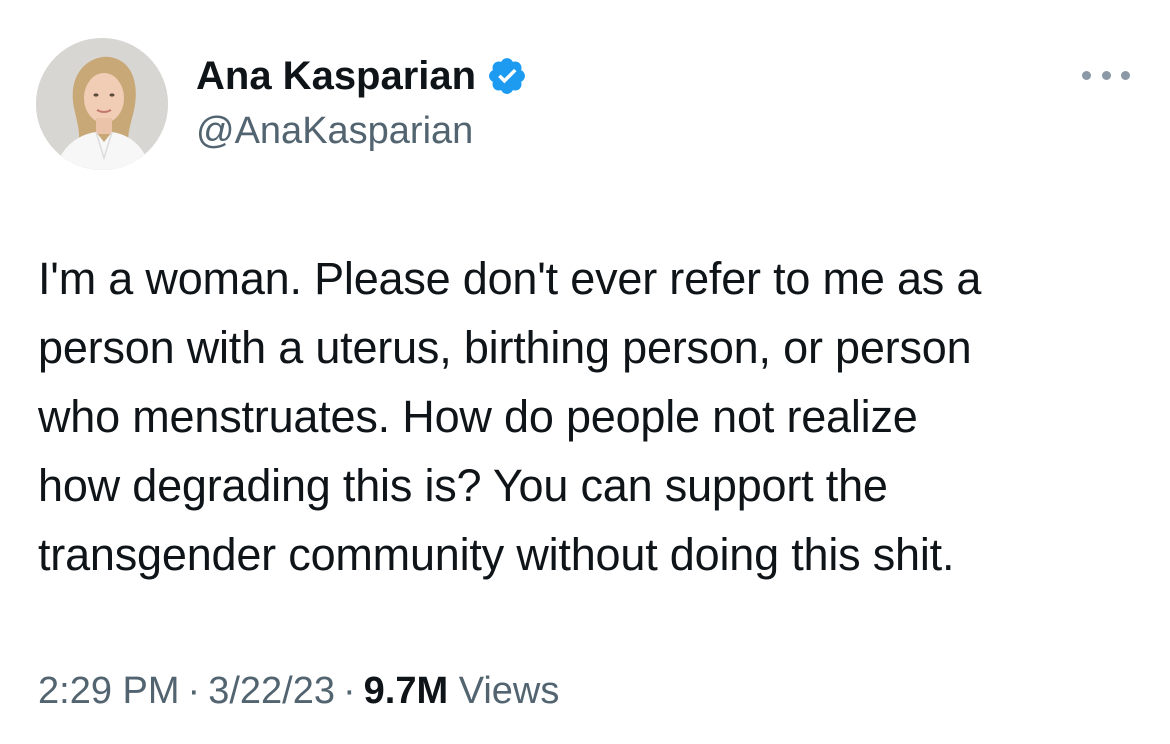  Describe the element at coordinates (271, 691) in the screenshot. I see `tweet-date: 3/22/23` at that location.